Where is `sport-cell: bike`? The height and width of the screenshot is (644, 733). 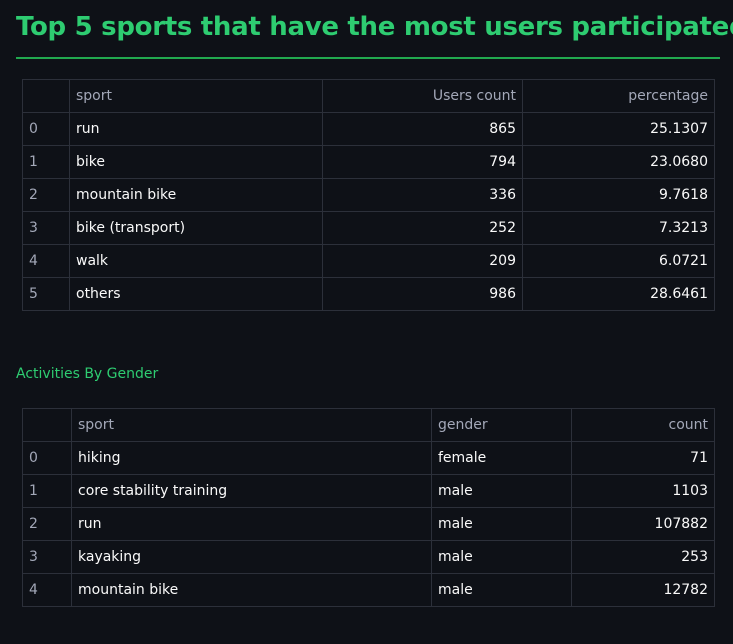
sport-cell: bike is located at coordinates (196, 162).